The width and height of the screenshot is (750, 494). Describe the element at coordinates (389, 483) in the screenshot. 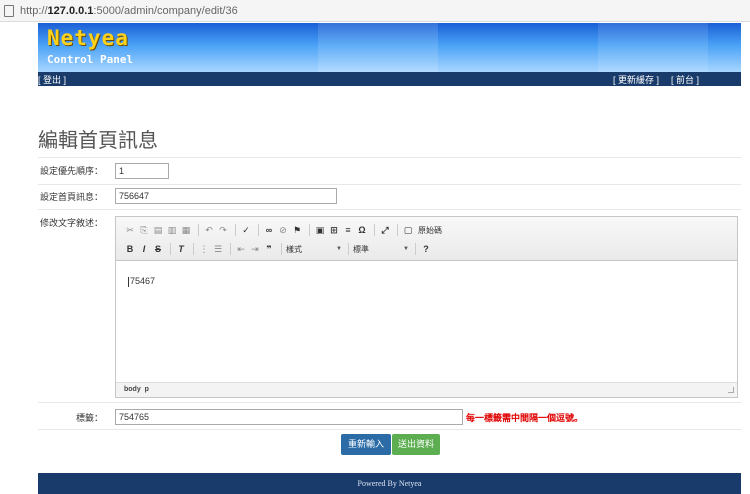

I see `site-footer: Powered By Netyea` at that location.